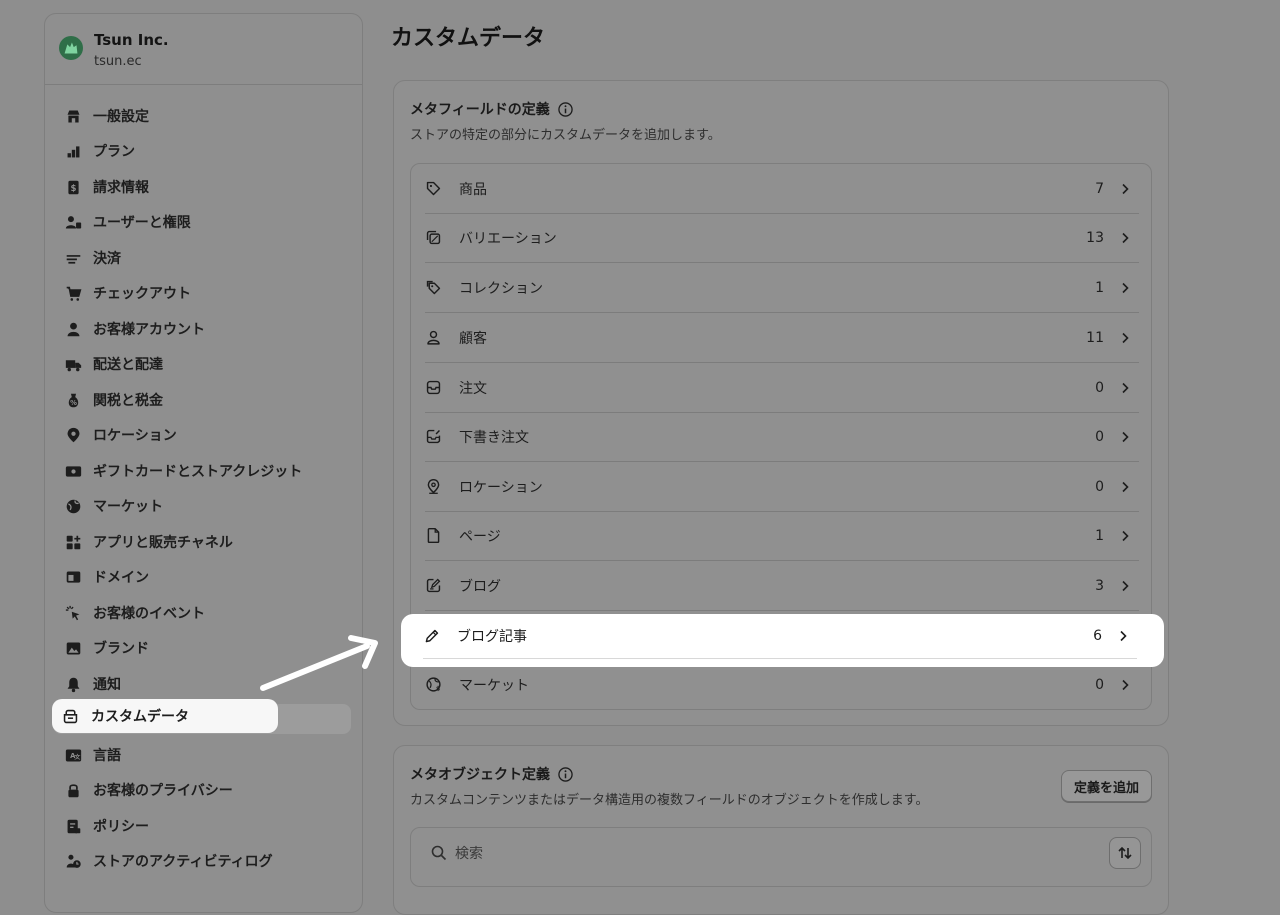 Image resolution: width=1280 pixels, height=915 pixels. What do you see at coordinates (501, 288) in the screenshot?
I see `metafield-row-label: コレクション` at bounding box center [501, 288].